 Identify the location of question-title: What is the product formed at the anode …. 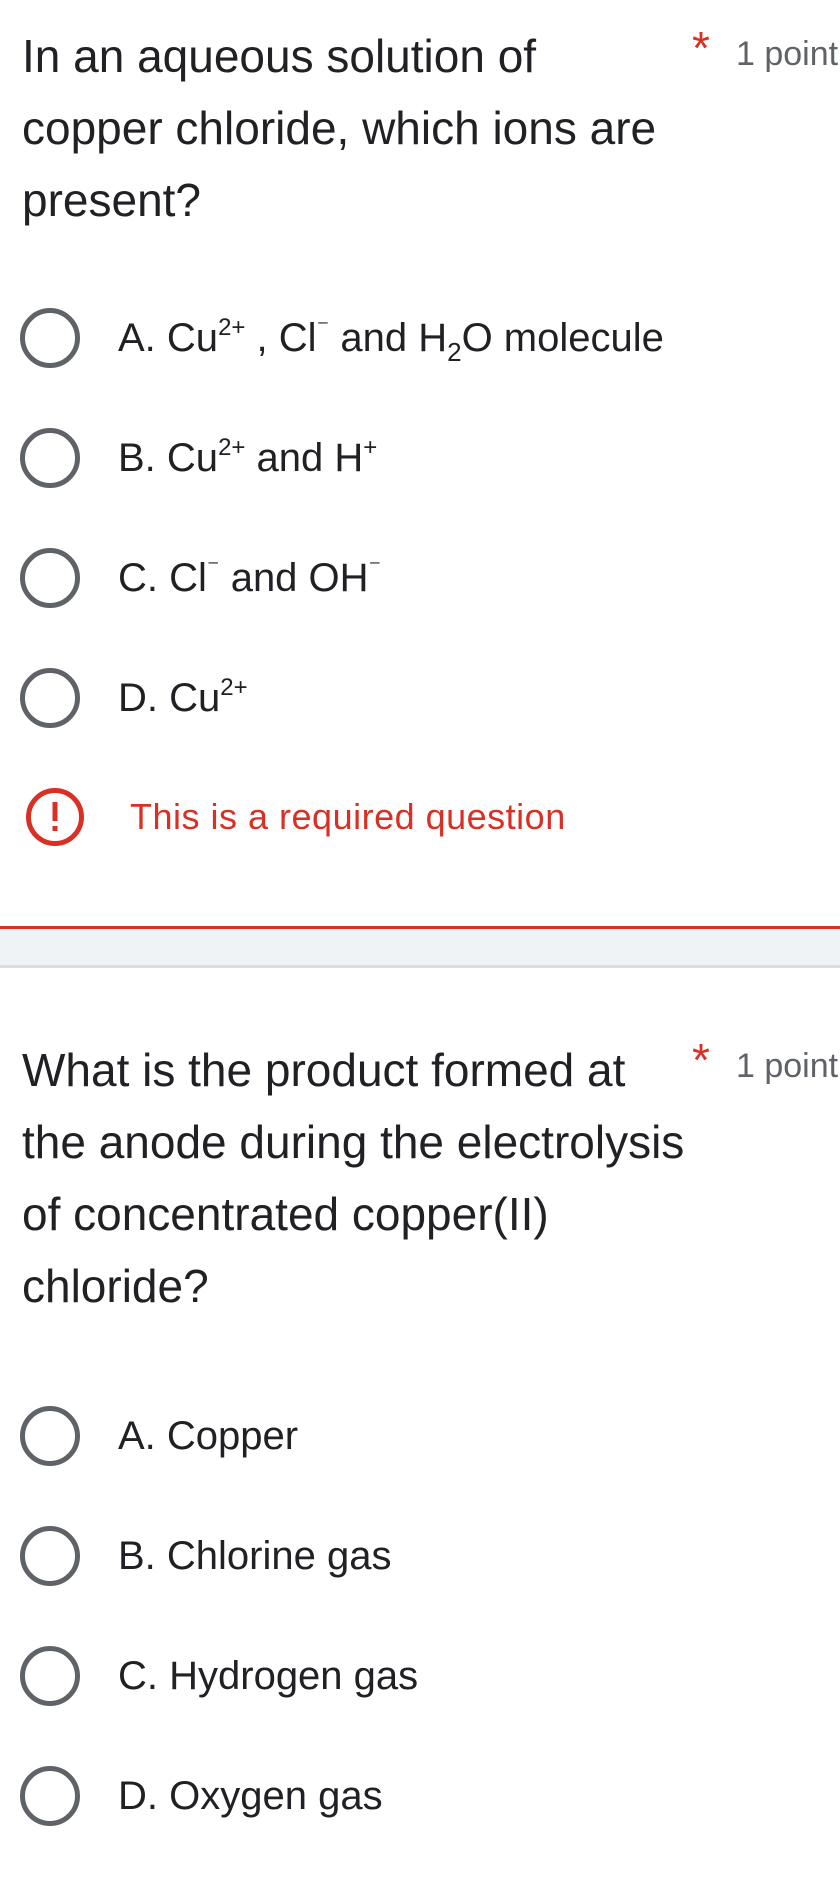
(353, 1178).